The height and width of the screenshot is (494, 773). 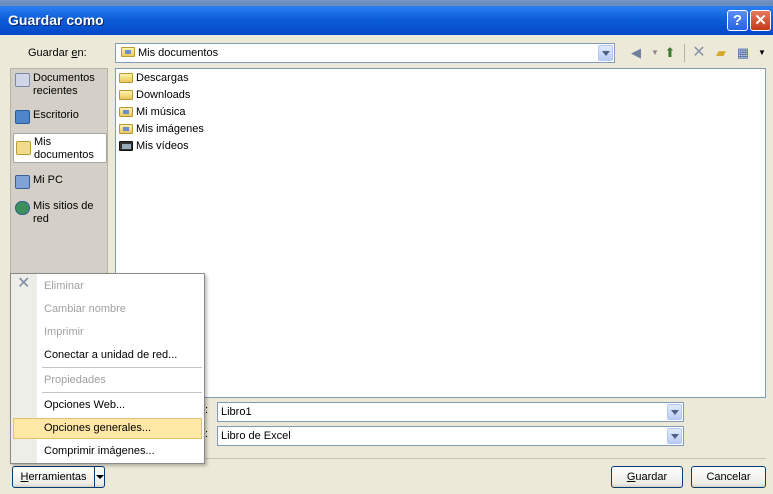 What do you see at coordinates (107, 309) in the screenshot?
I see `menu-item-cambiar-nombre: Cambiar nombre` at bounding box center [107, 309].